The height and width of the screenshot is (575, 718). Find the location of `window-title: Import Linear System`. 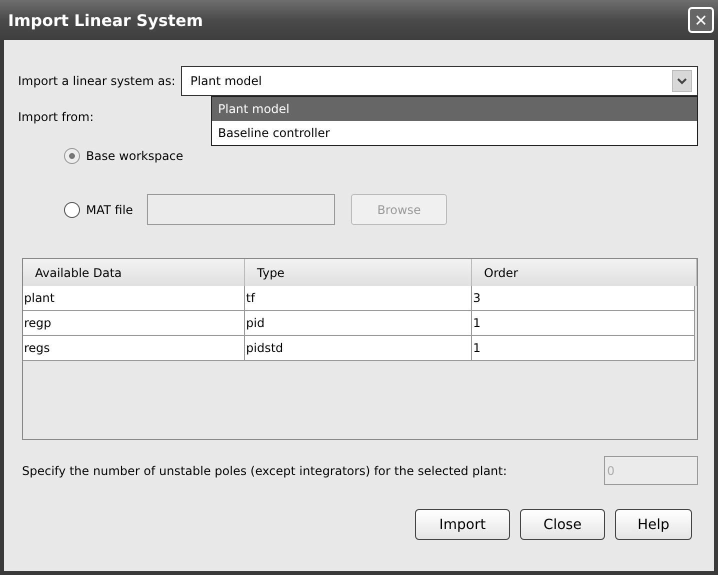

window-title: Import Linear System is located at coordinates (106, 20).